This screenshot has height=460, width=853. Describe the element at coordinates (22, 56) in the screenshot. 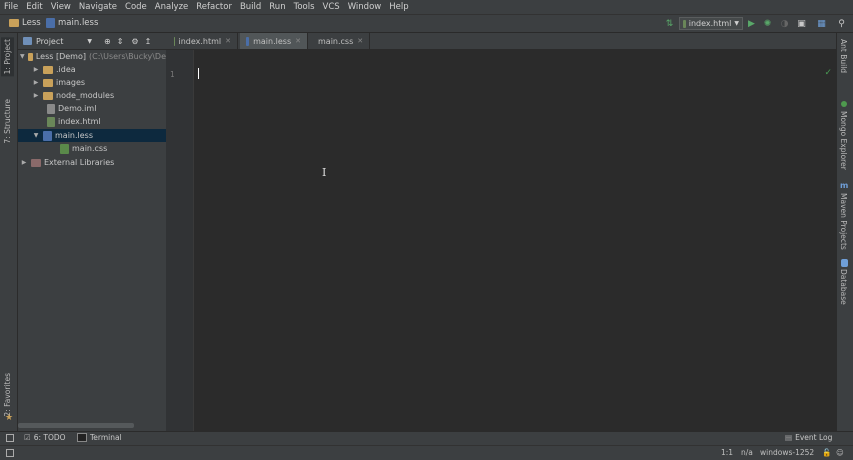

I see `expanded-arrow-icon: ▼` at that location.